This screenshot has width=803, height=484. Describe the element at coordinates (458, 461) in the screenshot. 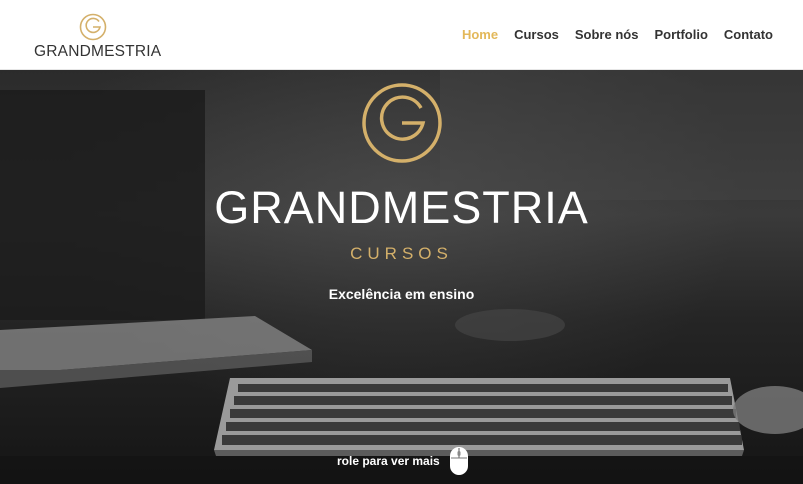

I see `mouse-scroll-icon` at that location.